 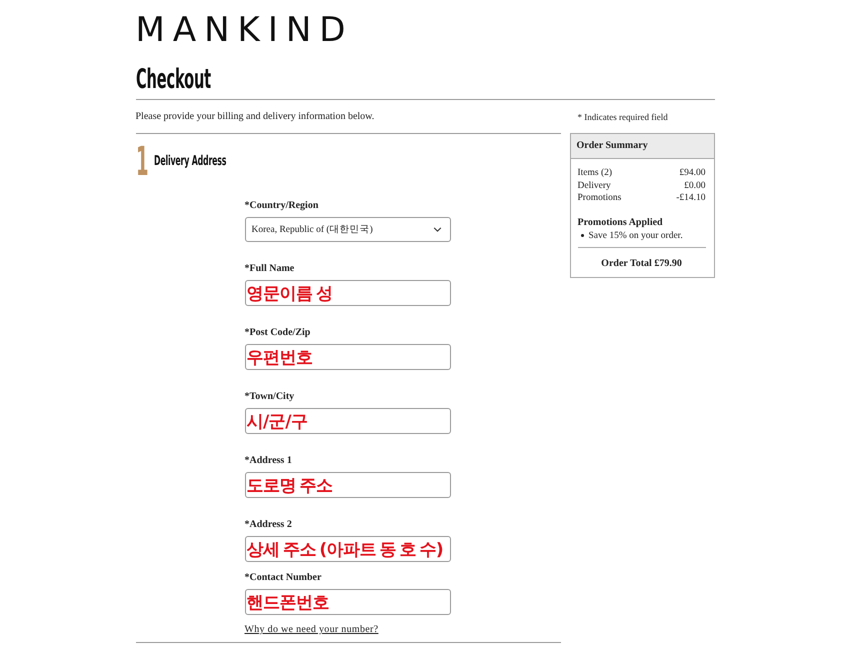 What do you see at coordinates (173, 80) in the screenshot?
I see `page-title: Checkout` at bounding box center [173, 80].